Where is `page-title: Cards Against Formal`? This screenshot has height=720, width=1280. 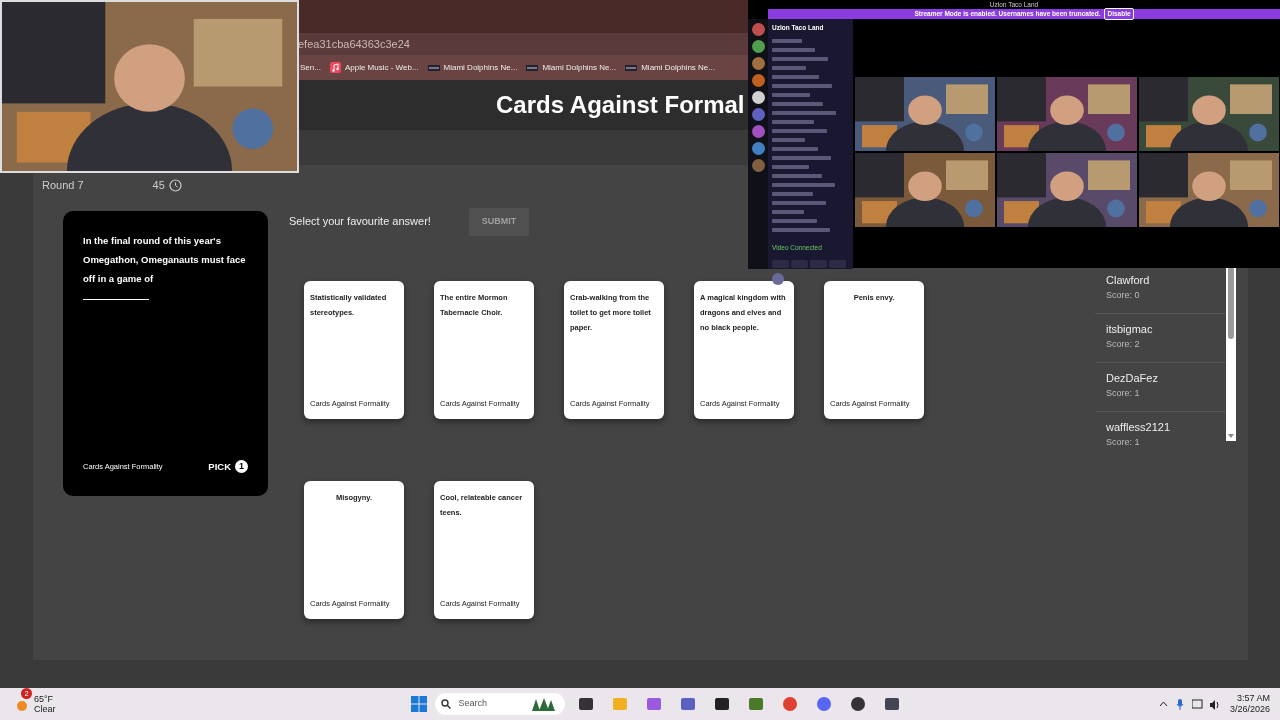 page-title: Cards Against Formal is located at coordinates (620, 105).